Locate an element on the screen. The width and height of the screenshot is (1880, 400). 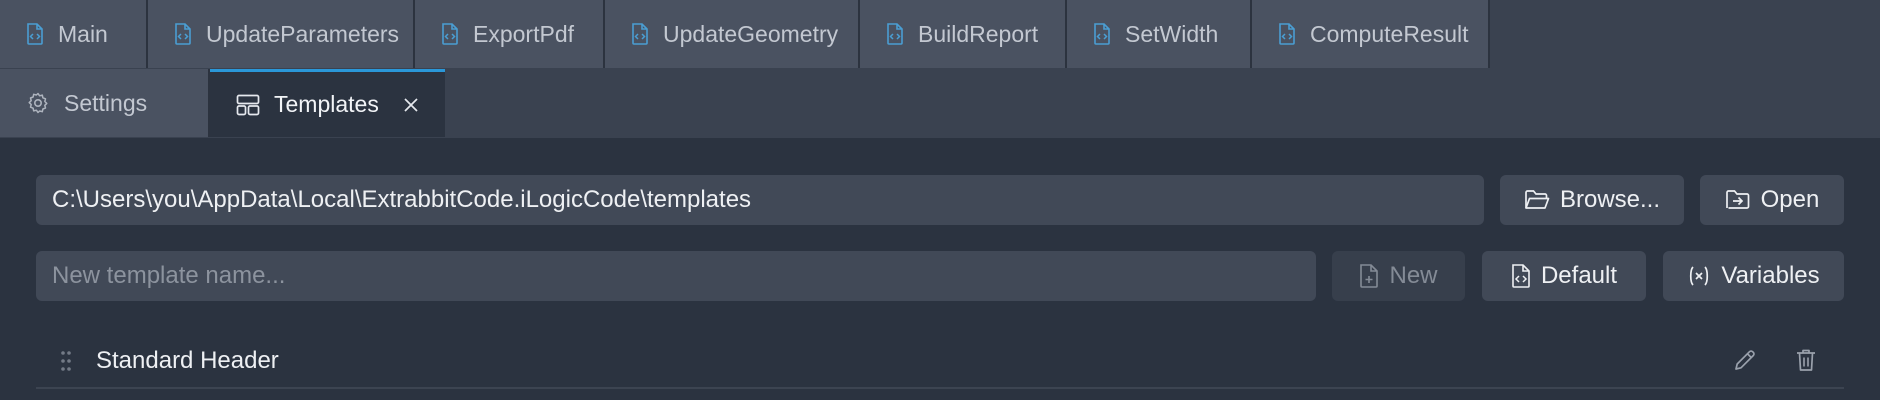
tab-build-report: BuildReport is located at coordinates (963, 34).